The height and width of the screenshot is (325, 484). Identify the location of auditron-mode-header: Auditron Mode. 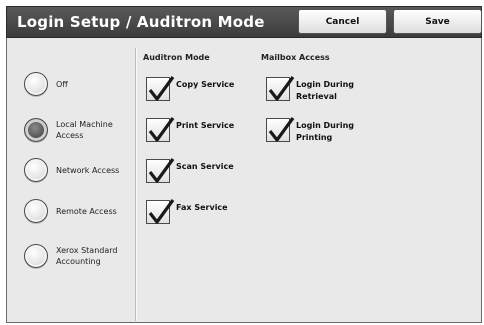
(176, 57).